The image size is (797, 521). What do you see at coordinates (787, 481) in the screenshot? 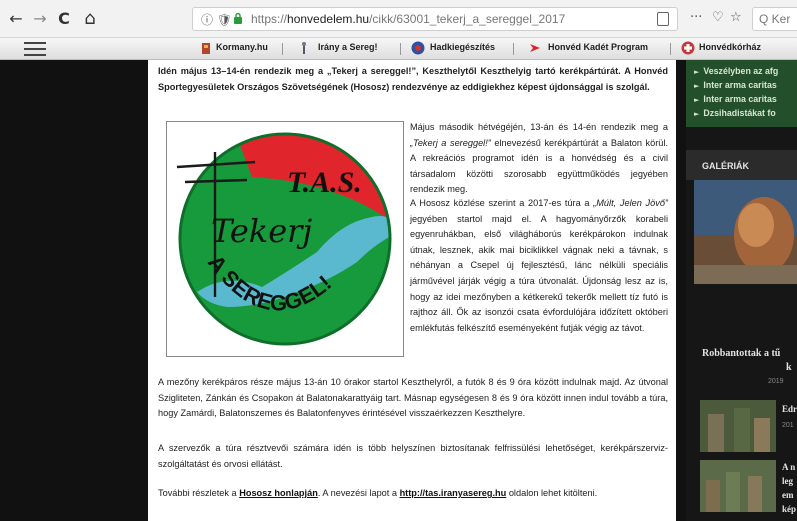
I see `gallery-thumb-caption: leg` at bounding box center [787, 481].